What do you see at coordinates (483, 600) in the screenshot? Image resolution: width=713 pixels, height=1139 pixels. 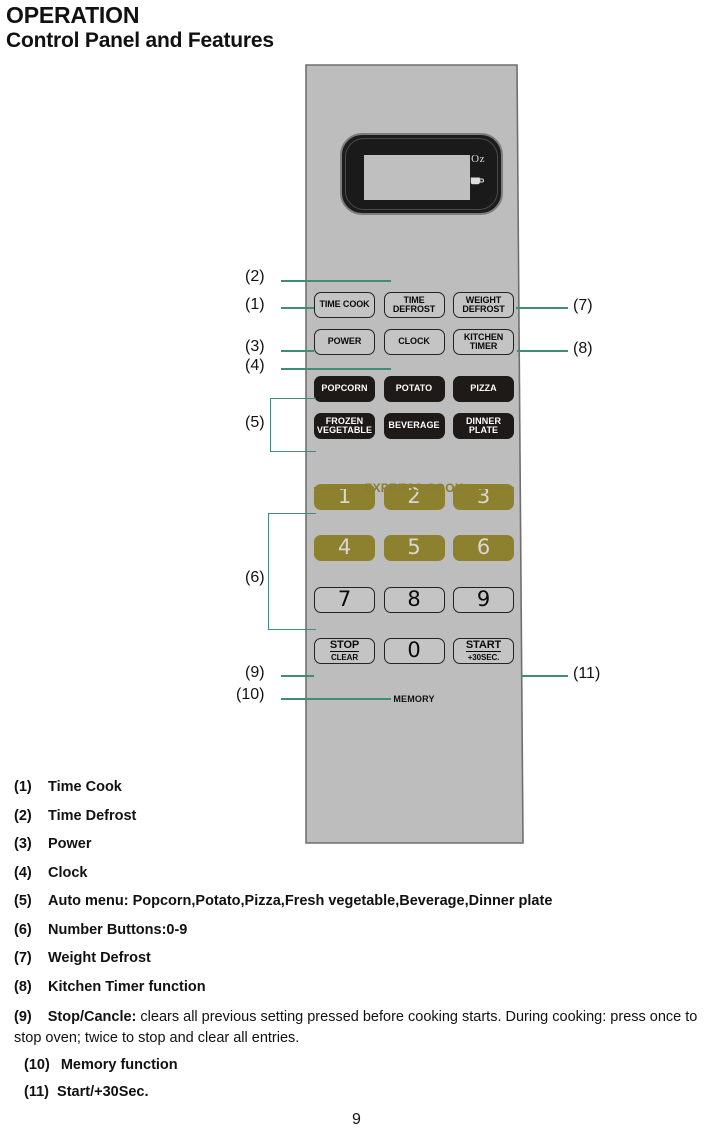 I see `button-number-9: 9` at bounding box center [483, 600].